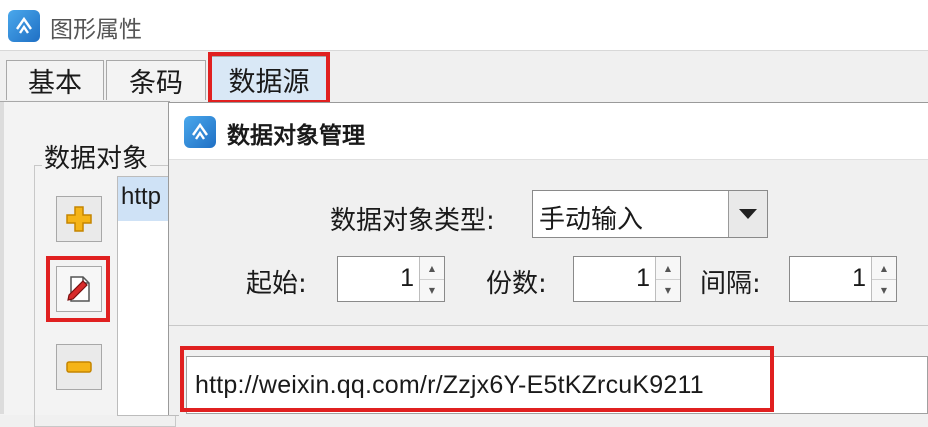 This screenshot has width=928, height=427. What do you see at coordinates (276, 284) in the screenshot?
I see `start-label: 起始:` at bounding box center [276, 284].